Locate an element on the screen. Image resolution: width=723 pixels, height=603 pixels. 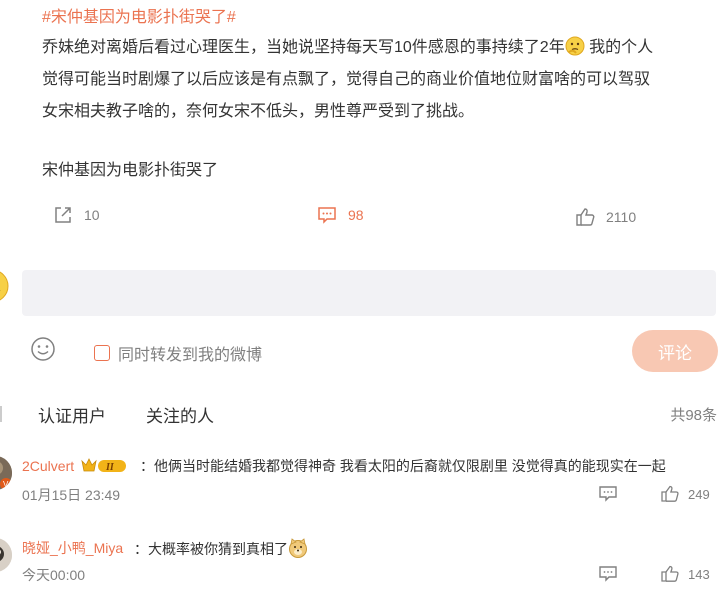
tab-following: 关注的人 is located at coordinates (180, 414).